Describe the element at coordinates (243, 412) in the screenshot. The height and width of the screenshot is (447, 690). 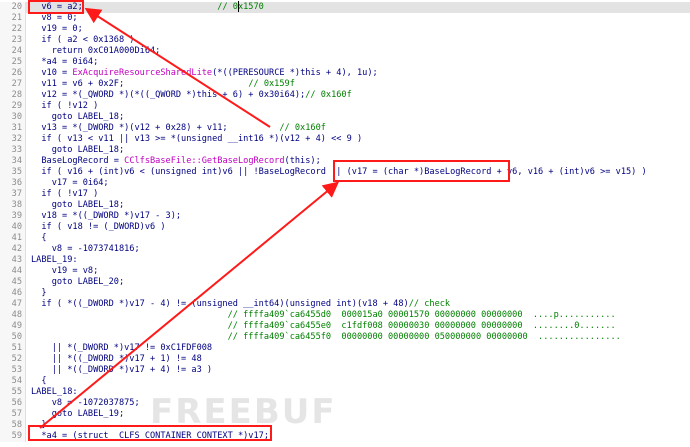
I see `watermark-logo: FREEBUF` at that location.